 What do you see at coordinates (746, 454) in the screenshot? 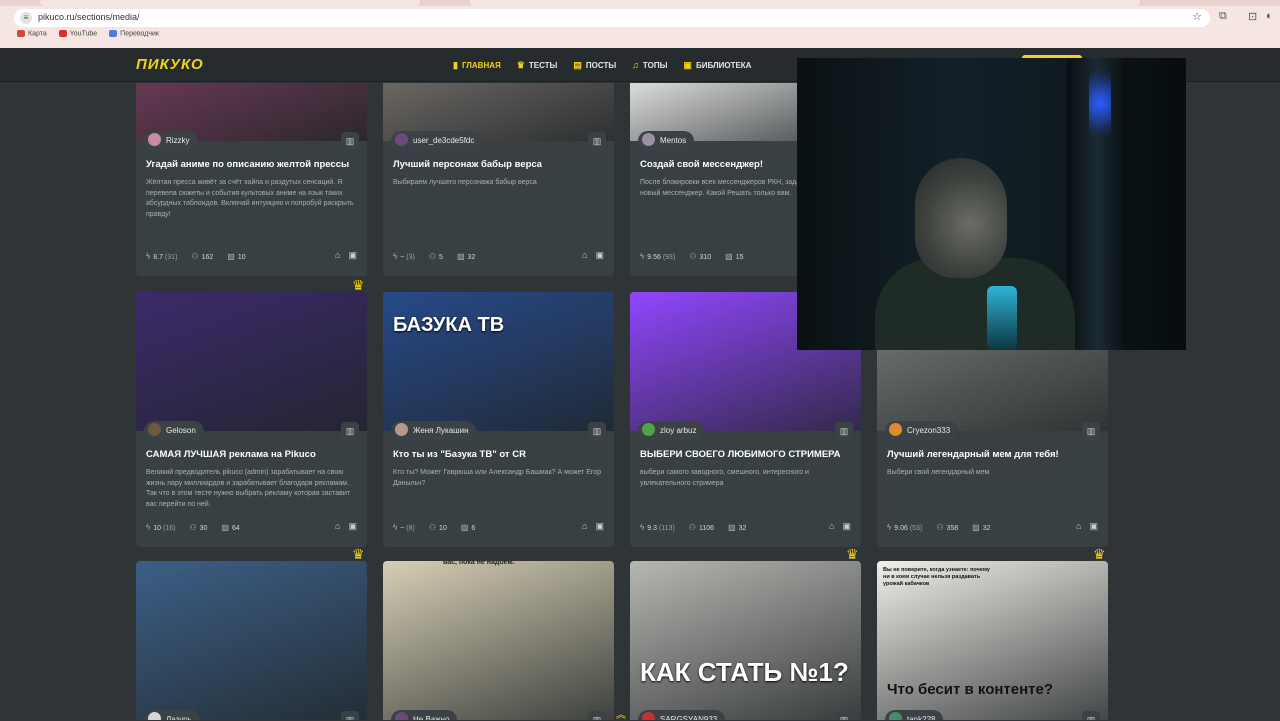
I see `card-title: ВЫБЕРИ СВОЕГО ЛЮБИМОГО СТРИМЕРА` at bounding box center [746, 454].